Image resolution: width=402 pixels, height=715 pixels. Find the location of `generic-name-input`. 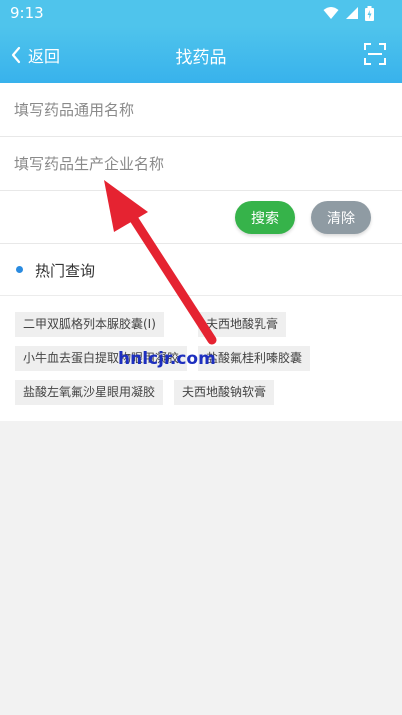

generic-name-input is located at coordinates (200, 109).